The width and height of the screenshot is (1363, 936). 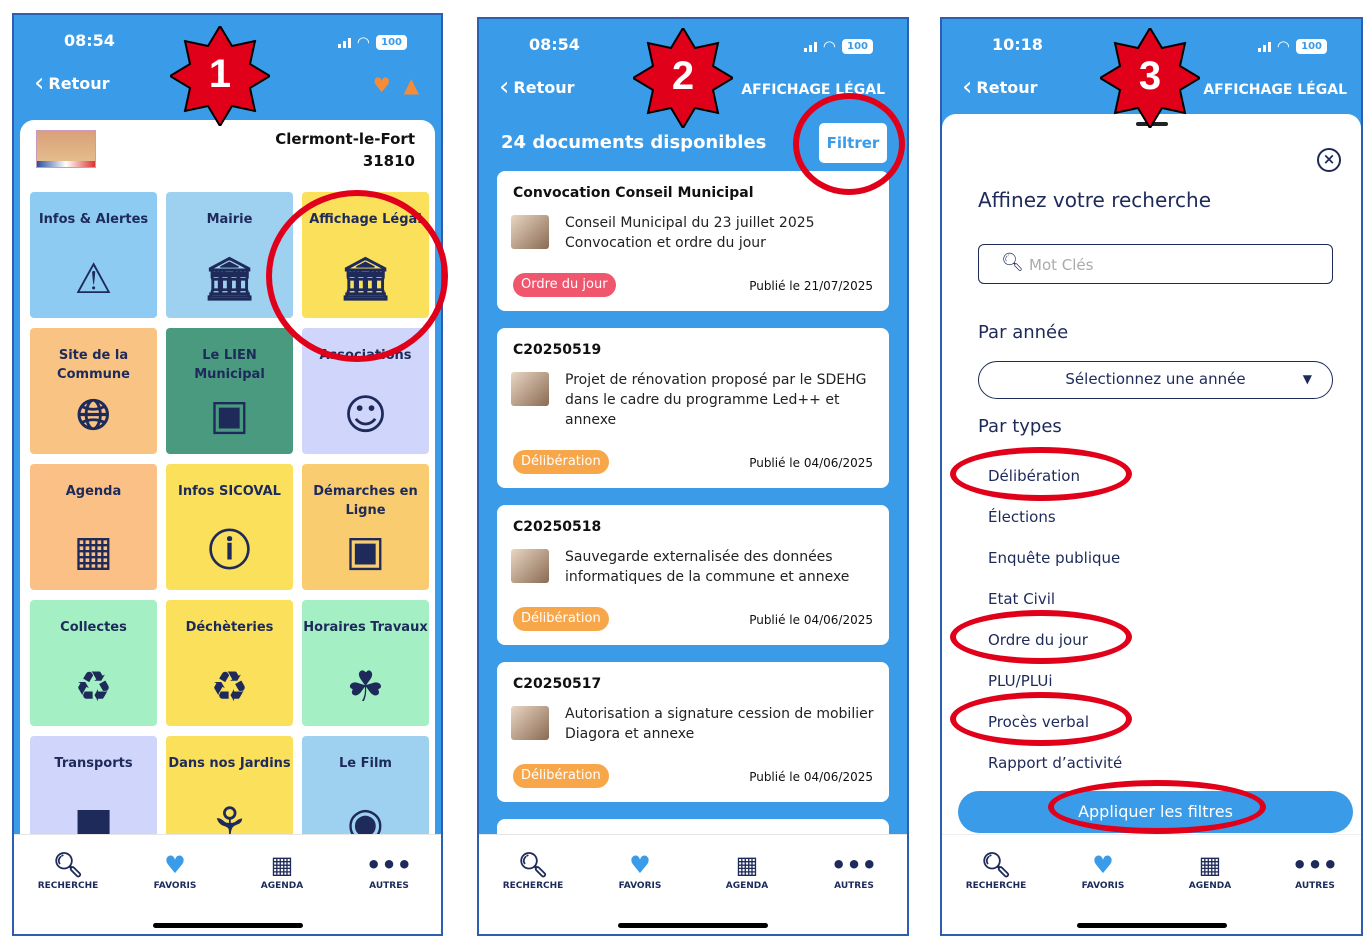 I want to click on type-option: Rapport d’activité, so click(x=1055, y=763).